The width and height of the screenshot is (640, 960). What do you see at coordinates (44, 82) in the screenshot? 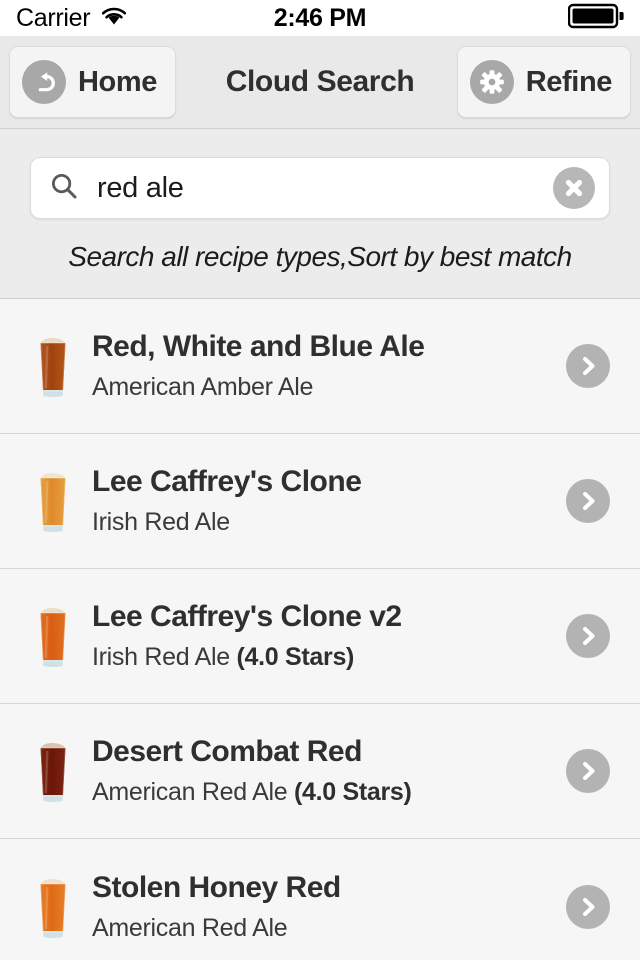
I see `back-arrow-icon` at bounding box center [44, 82].